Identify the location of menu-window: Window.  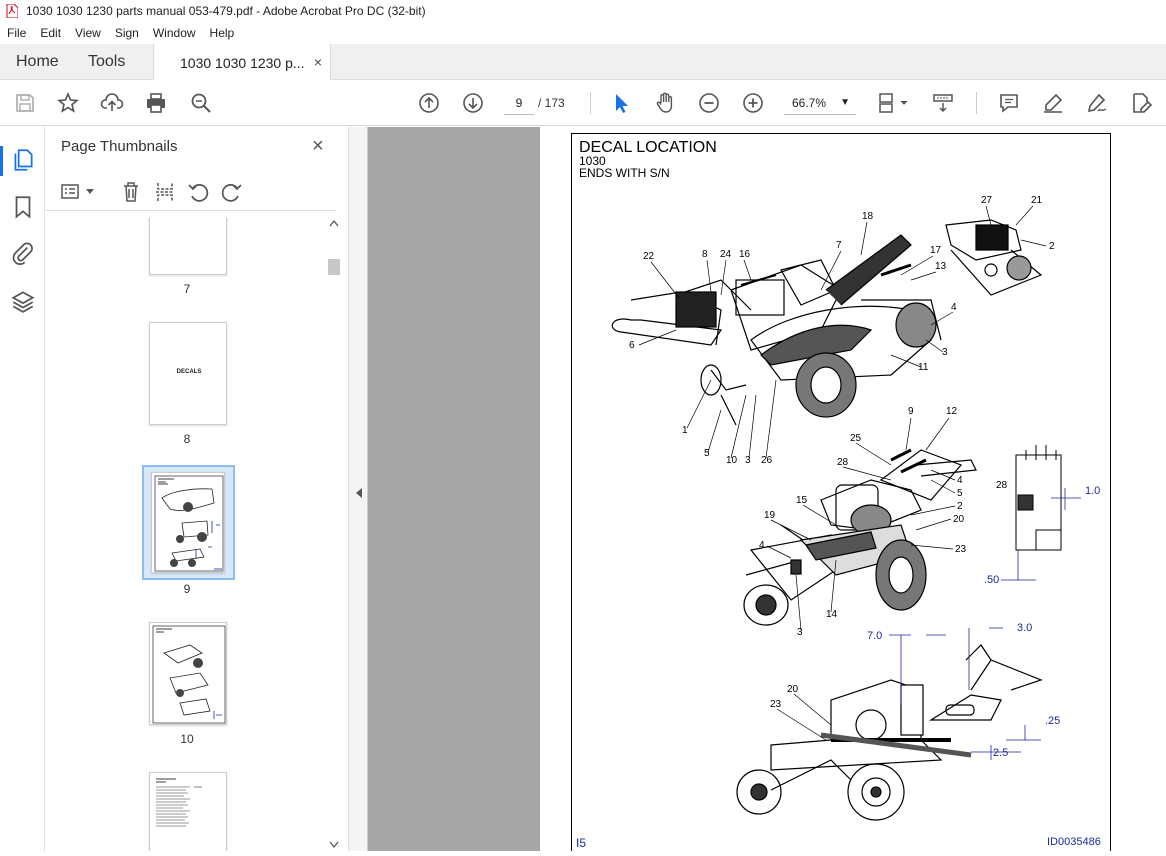
(174, 33).